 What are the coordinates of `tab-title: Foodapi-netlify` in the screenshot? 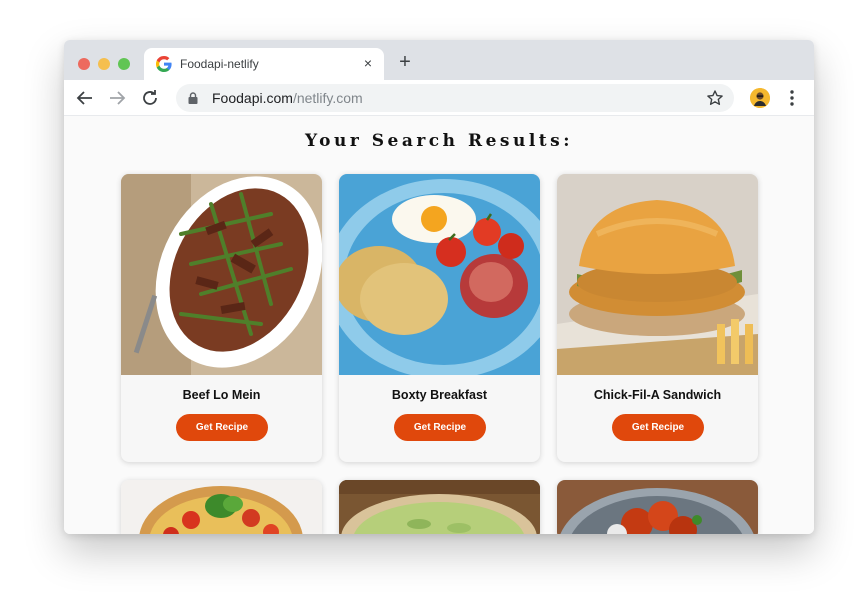 It's located at (219, 64).